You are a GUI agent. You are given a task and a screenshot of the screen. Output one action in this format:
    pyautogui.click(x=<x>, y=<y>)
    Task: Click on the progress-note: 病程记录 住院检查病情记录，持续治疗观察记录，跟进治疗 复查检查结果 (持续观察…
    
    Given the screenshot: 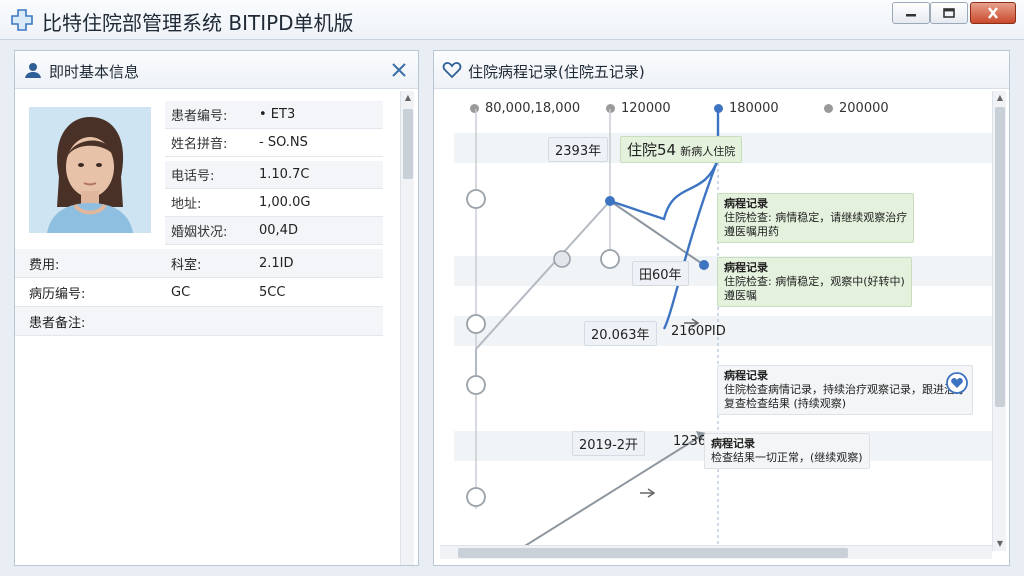 What is the action you would take?
    pyautogui.click(x=845, y=390)
    